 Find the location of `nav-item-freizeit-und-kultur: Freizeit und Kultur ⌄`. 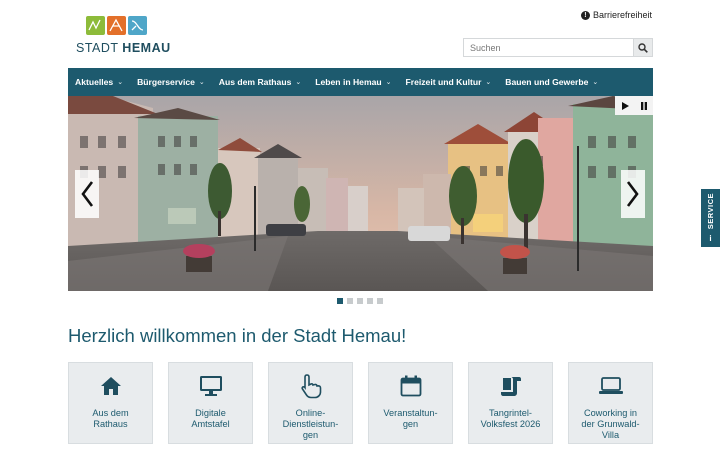

nav-item-freizeit-und-kultur: Freizeit und Kultur ⌄ is located at coordinates (449, 82).